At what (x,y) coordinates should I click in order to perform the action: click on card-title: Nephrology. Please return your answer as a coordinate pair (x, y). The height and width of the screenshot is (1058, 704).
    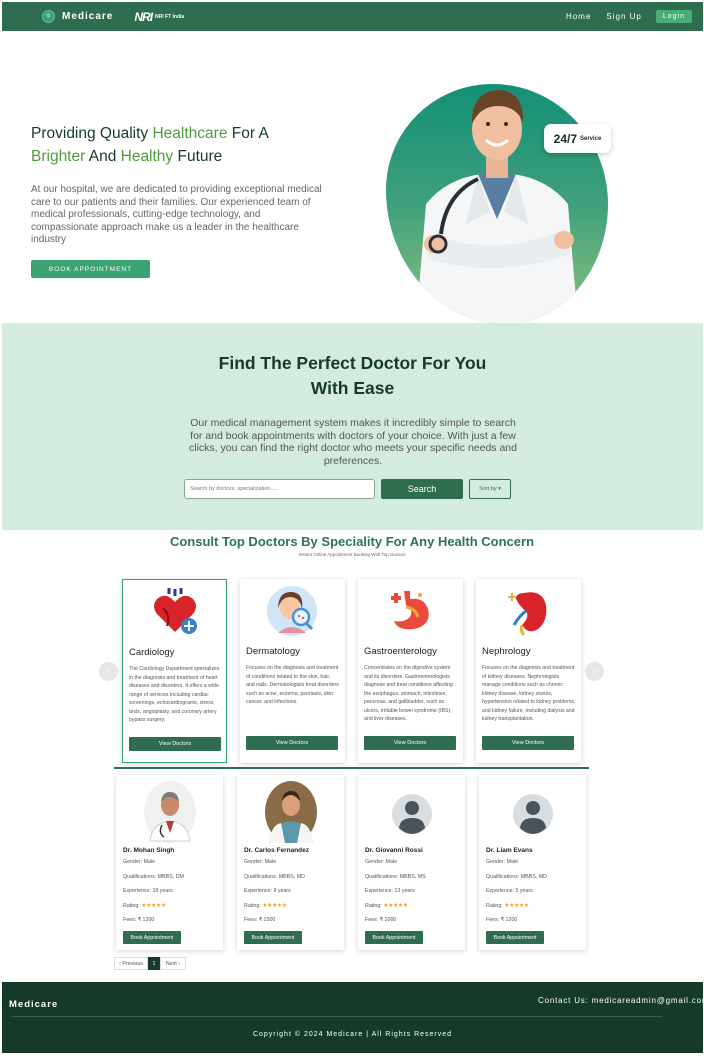
    Looking at the image, I should click on (506, 651).